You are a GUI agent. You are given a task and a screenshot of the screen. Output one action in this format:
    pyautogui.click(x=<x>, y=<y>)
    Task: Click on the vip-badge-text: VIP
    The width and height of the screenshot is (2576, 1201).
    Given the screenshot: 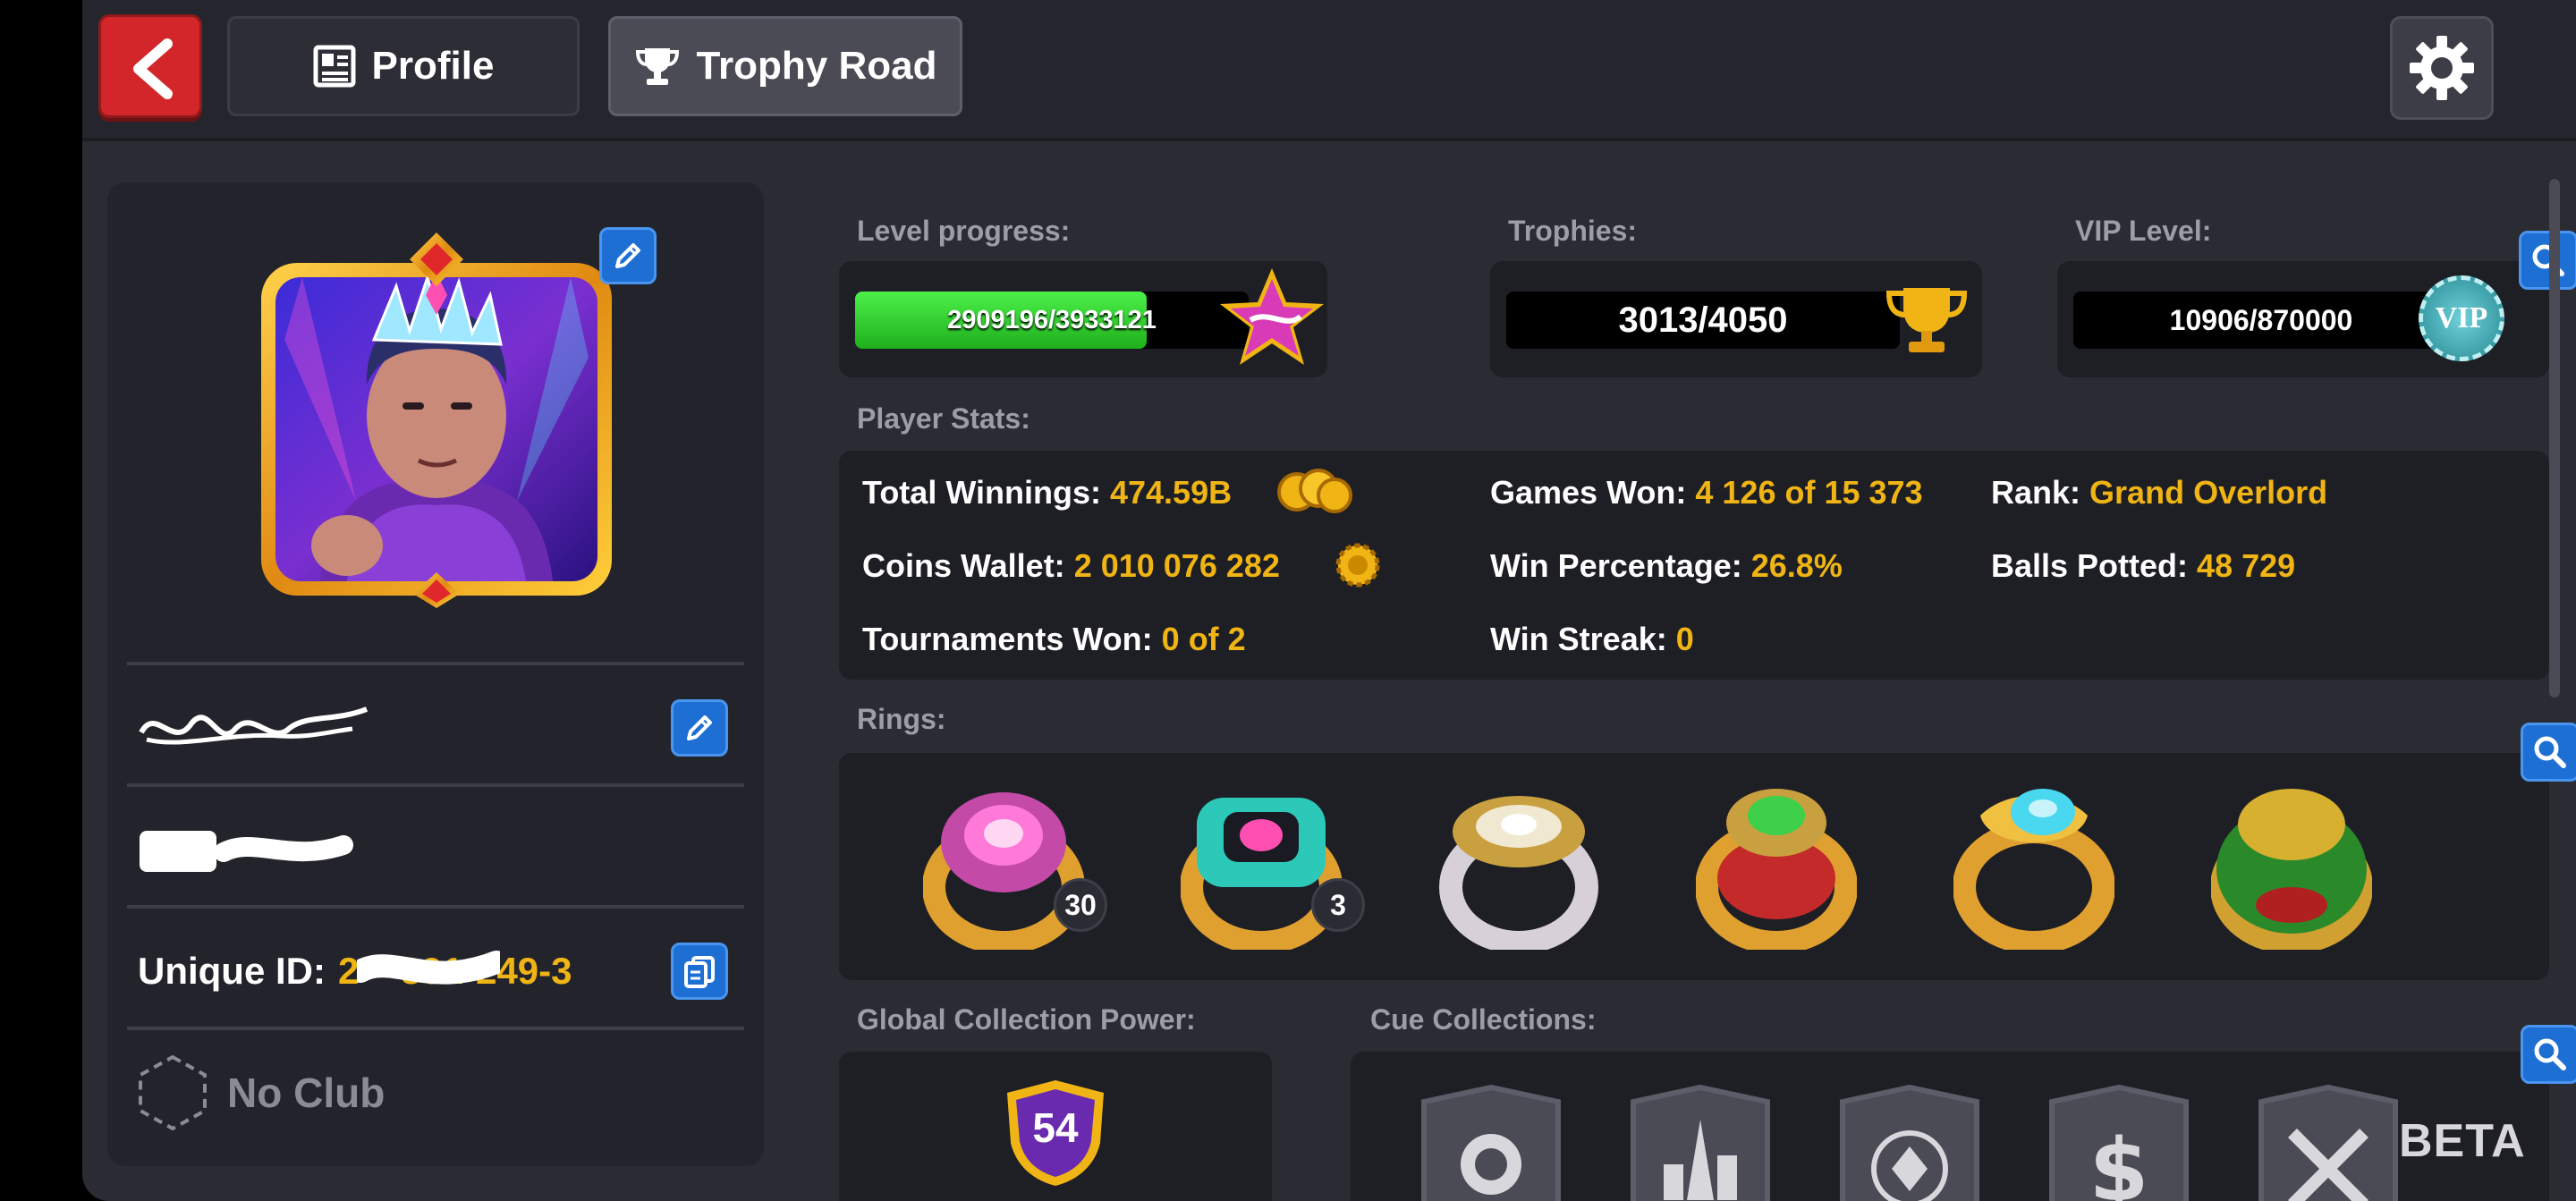 What is the action you would take?
    pyautogui.click(x=2461, y=317)
    